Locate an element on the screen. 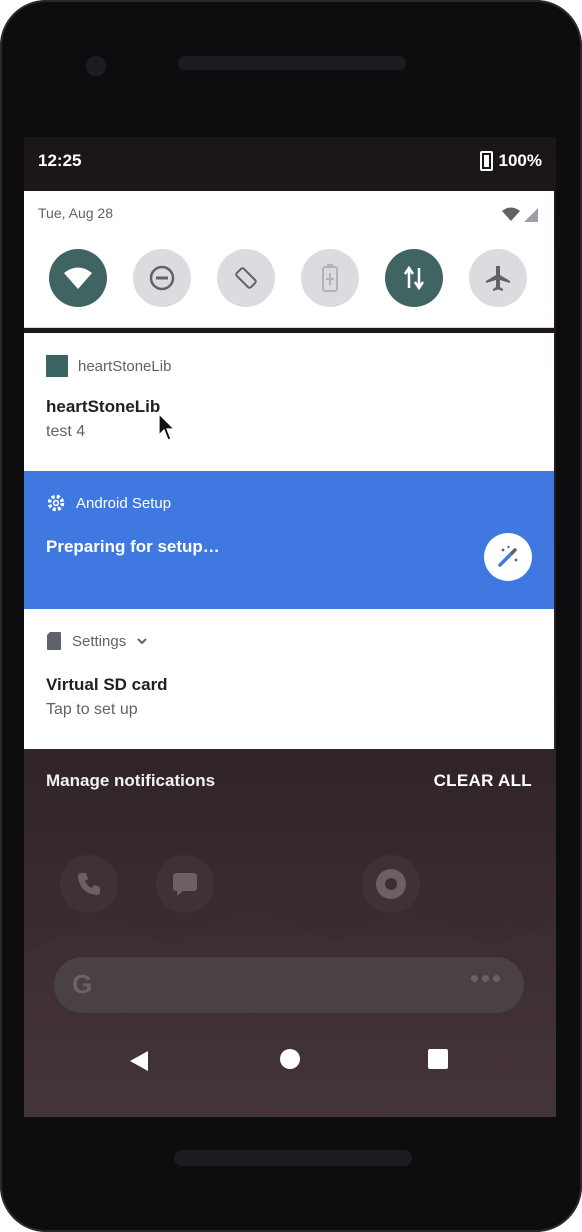 The image size is (582, 1232). quick-settings-panel: Tue, Aug 28 is located at coordinates (289, 259).